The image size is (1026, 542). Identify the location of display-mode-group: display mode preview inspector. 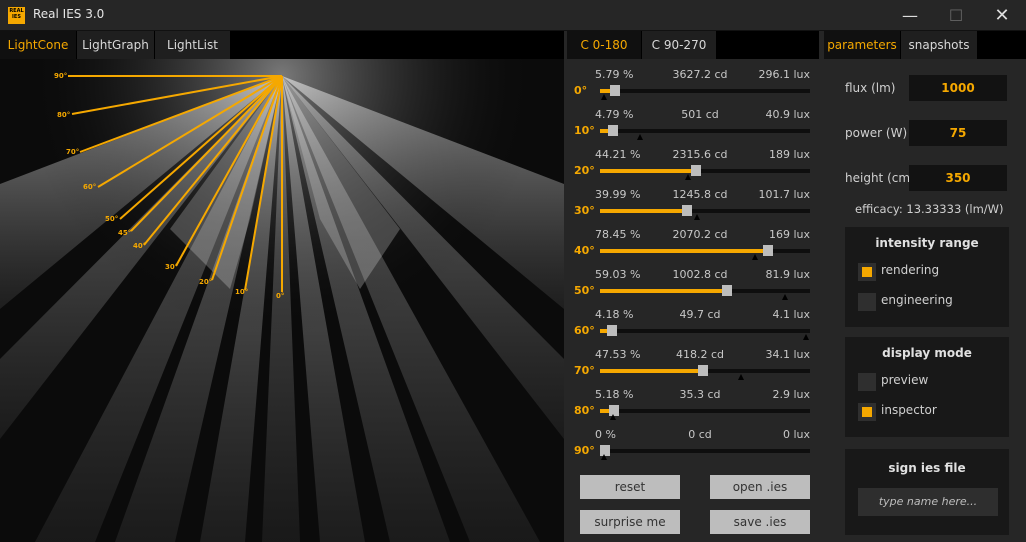
(927, 387).